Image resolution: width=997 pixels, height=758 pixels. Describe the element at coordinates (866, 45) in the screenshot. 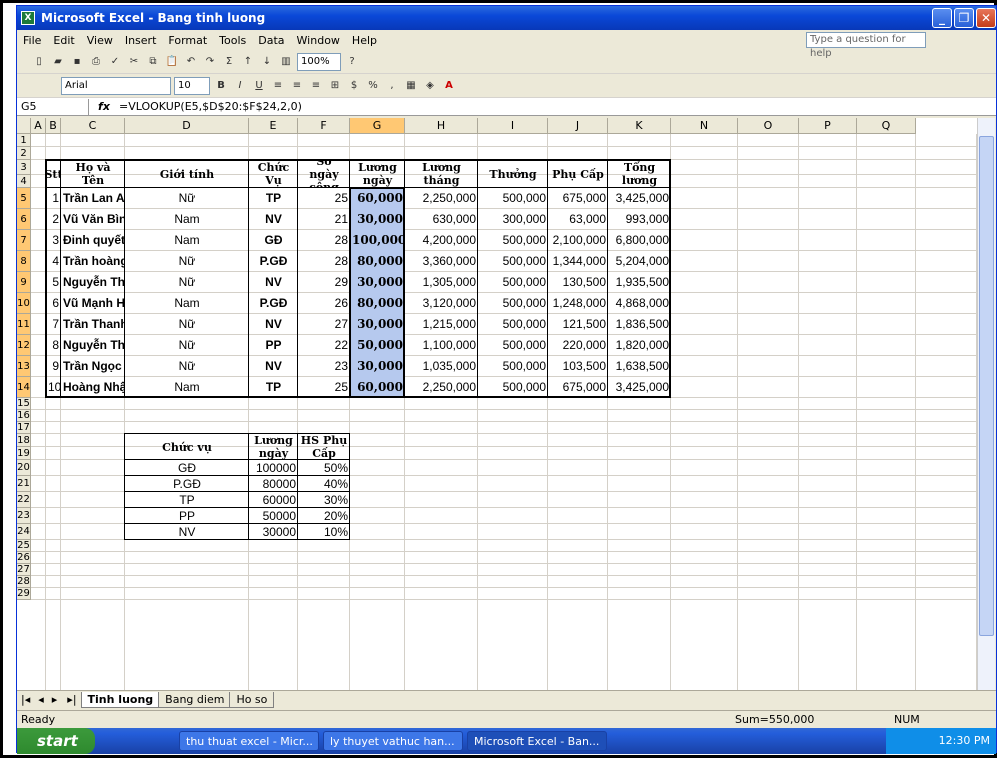

I see `help-search-input: Type a question for help` at that location.